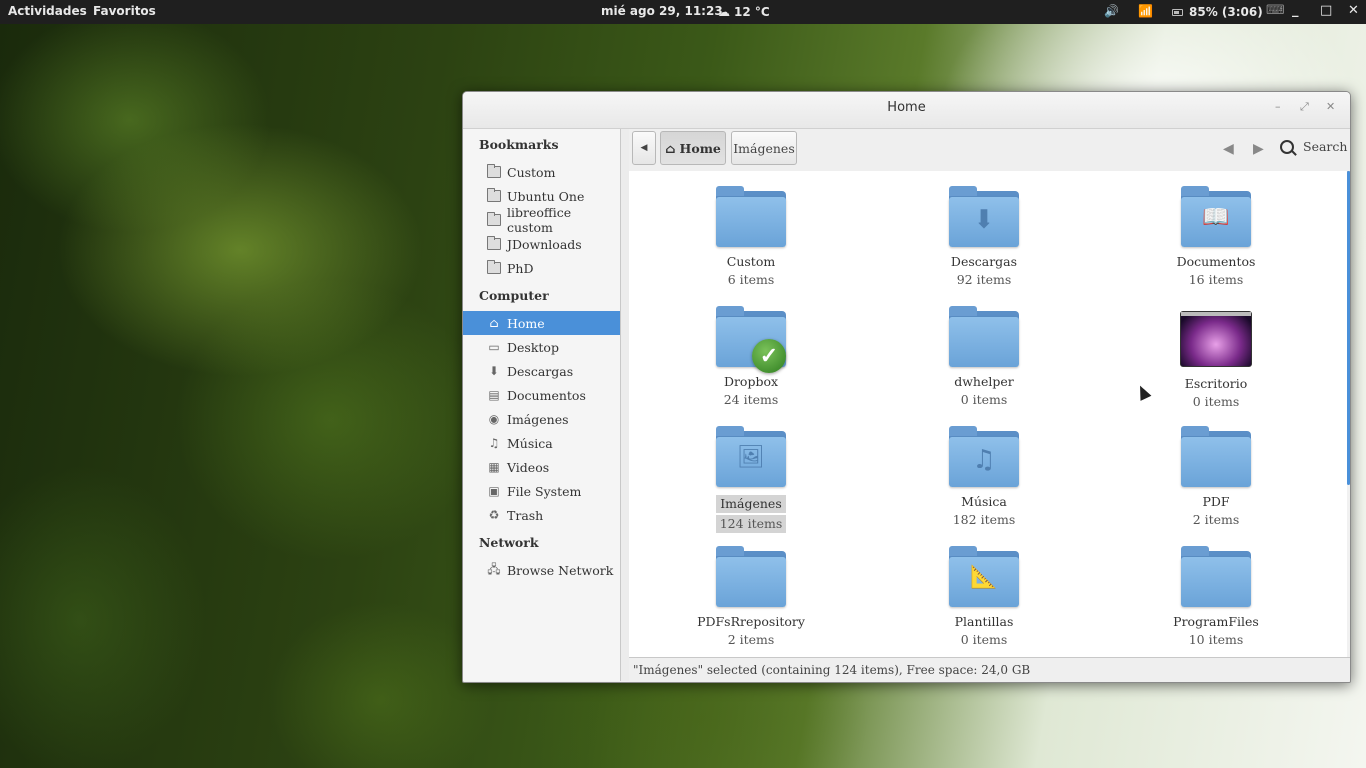  Describe the element at coordinates (724, 11) in the screenshot. I see `cloud-icon: ☁` at that location.